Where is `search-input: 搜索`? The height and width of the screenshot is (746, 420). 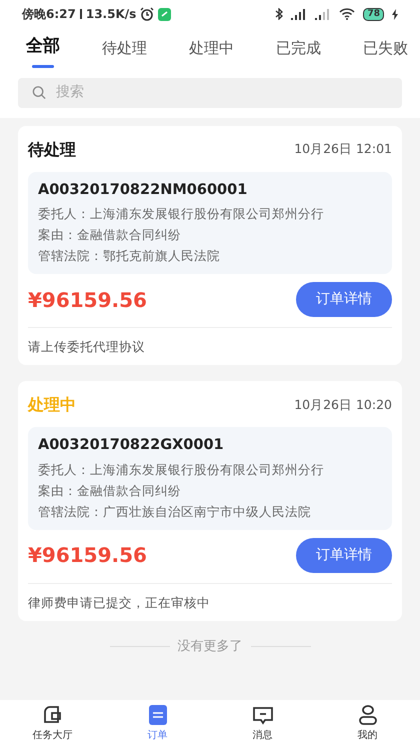 search-input: 搜索 is located at coordinates (221, 92).